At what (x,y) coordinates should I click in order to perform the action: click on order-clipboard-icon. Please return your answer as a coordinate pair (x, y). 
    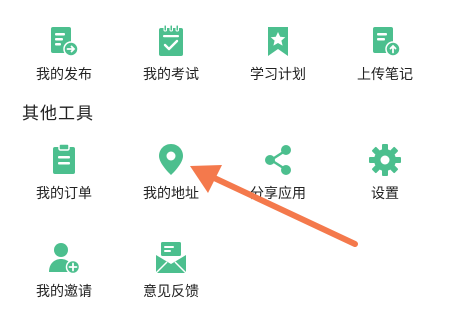
    Looking at the image, I should click on (64, 160).